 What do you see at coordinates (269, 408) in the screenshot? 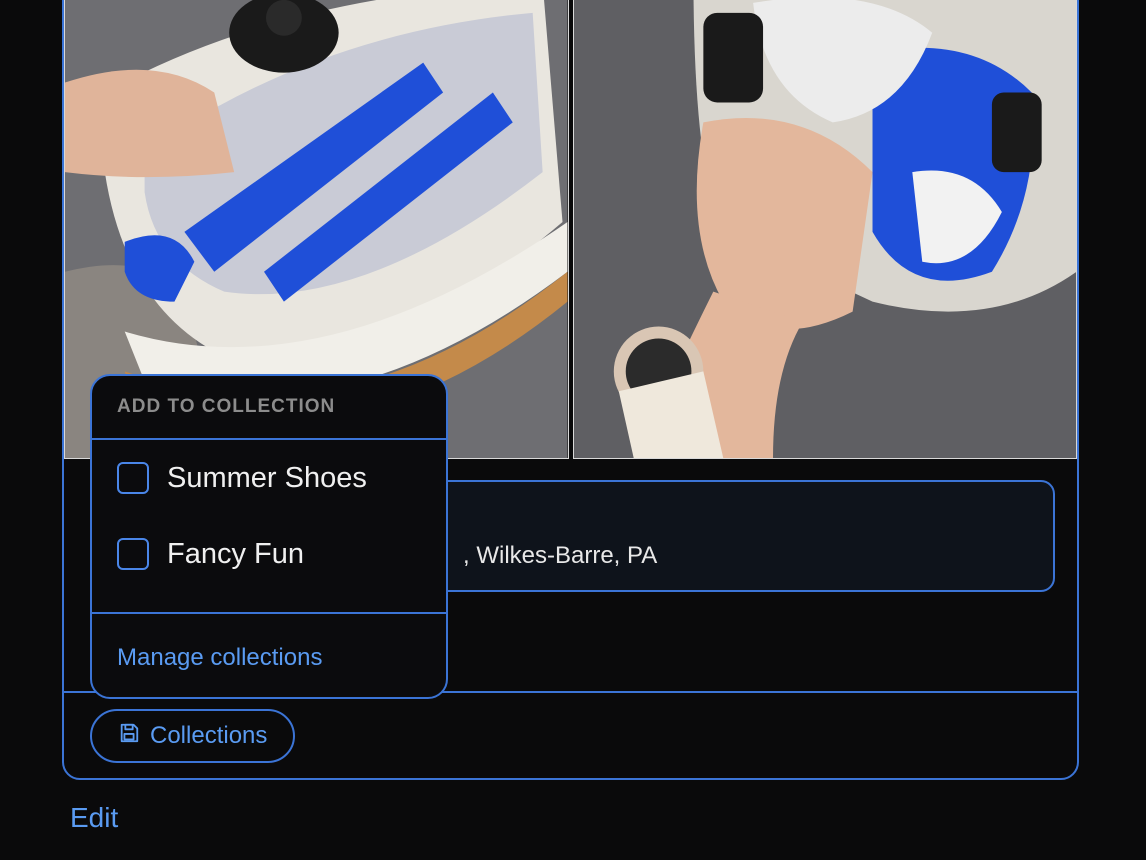
I see `popover-heading: ADD TO COLLECTION` at bounding box center [269, 408].